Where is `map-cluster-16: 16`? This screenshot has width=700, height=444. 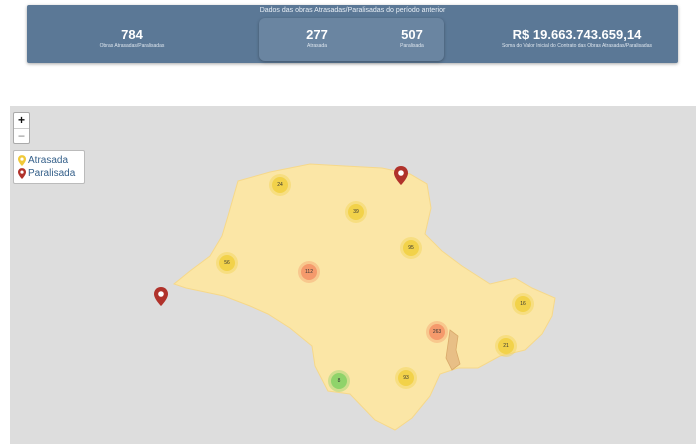 map-cluster-16: 16 is located at coordinates (523, 304).